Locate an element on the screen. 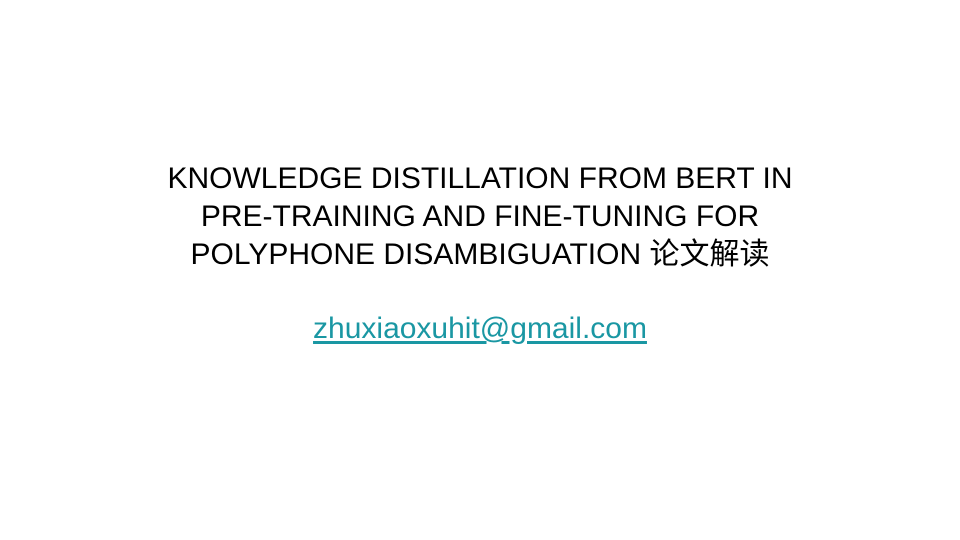 The height and width of the screenshot is (540, 960). email-link: zhuxiaoxuhit@gmail.com is located at coordinates (480, 329).